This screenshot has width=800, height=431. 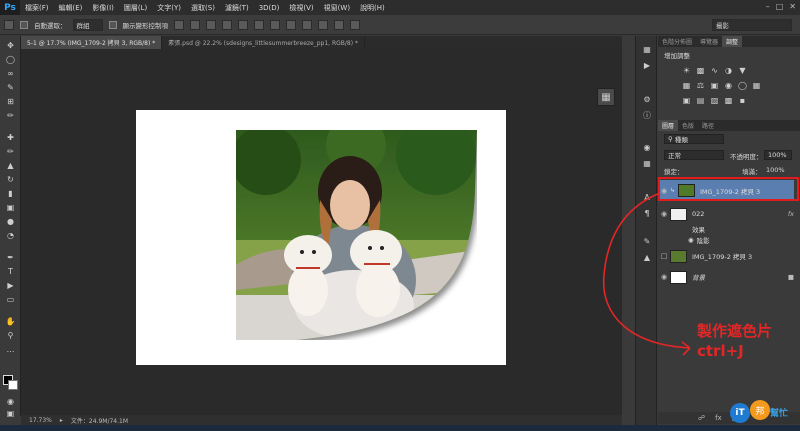 I want to click on path-select-tool-icon: ▶, so click(x=10, y=285).